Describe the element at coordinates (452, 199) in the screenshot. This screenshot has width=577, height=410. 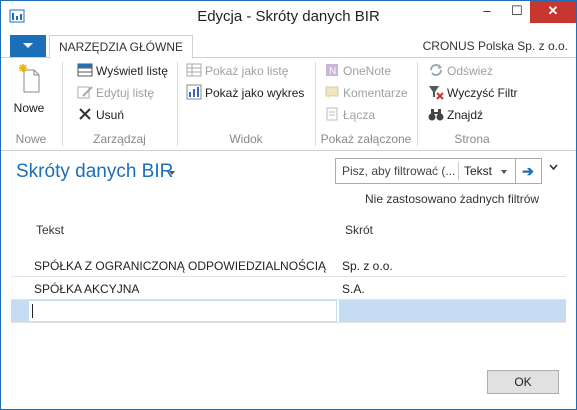
I see `filter-status-text: Nie zastosowano żadnych filtrów` at that location.